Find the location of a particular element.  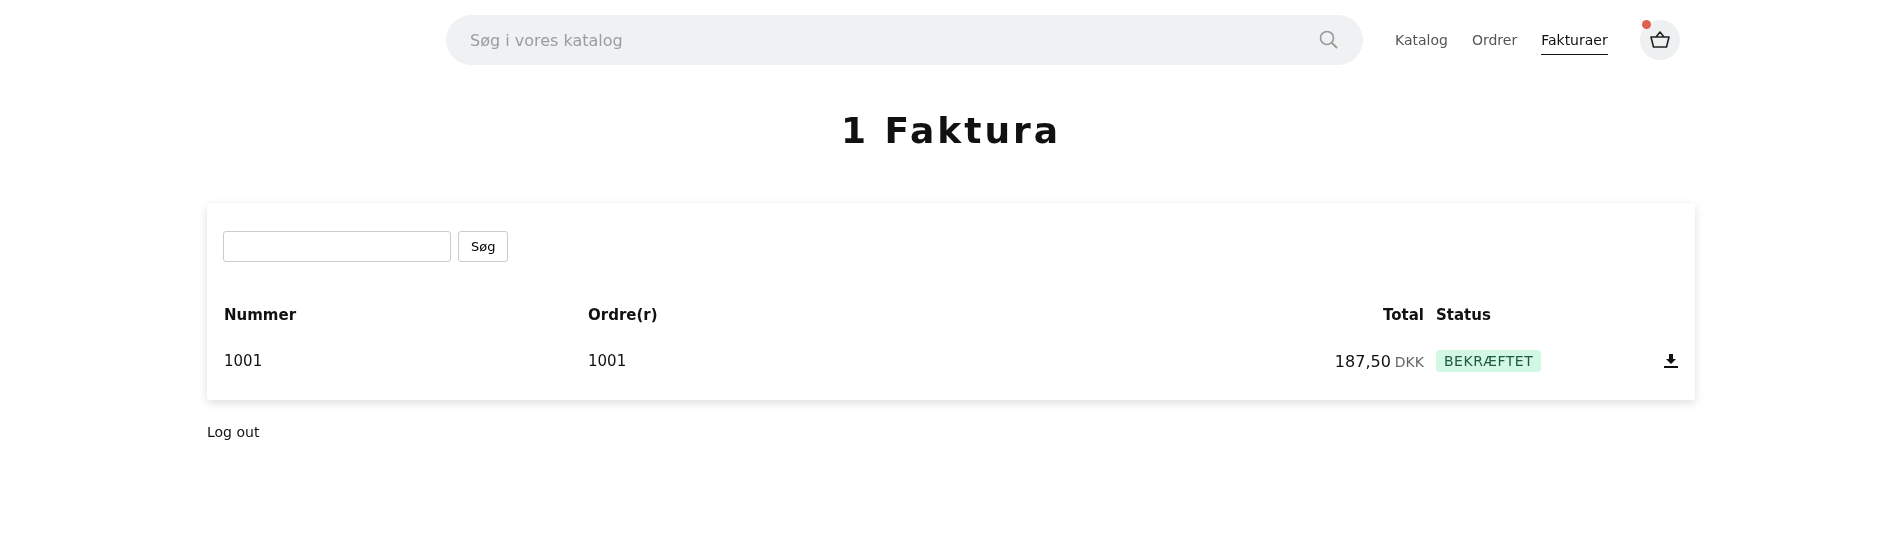

currency: DKK is located at coordinates (1409, 361).